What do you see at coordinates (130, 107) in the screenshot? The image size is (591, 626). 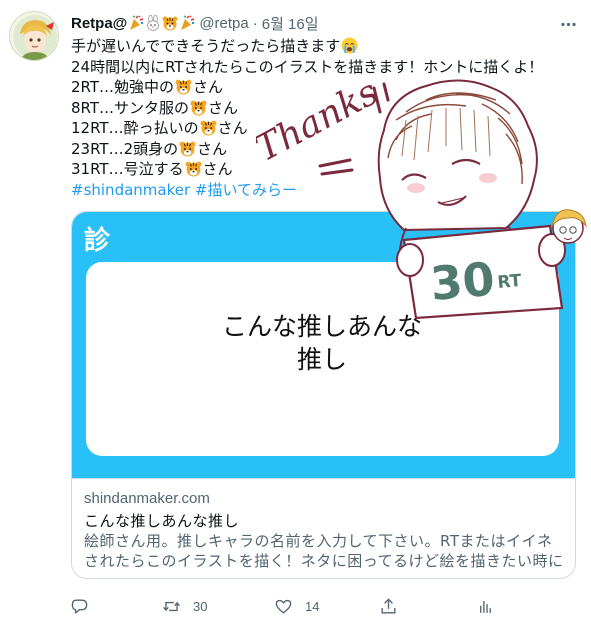 I see `tweet-line-text: 8RT…サンタ服の` at bounding box center [130, 107].